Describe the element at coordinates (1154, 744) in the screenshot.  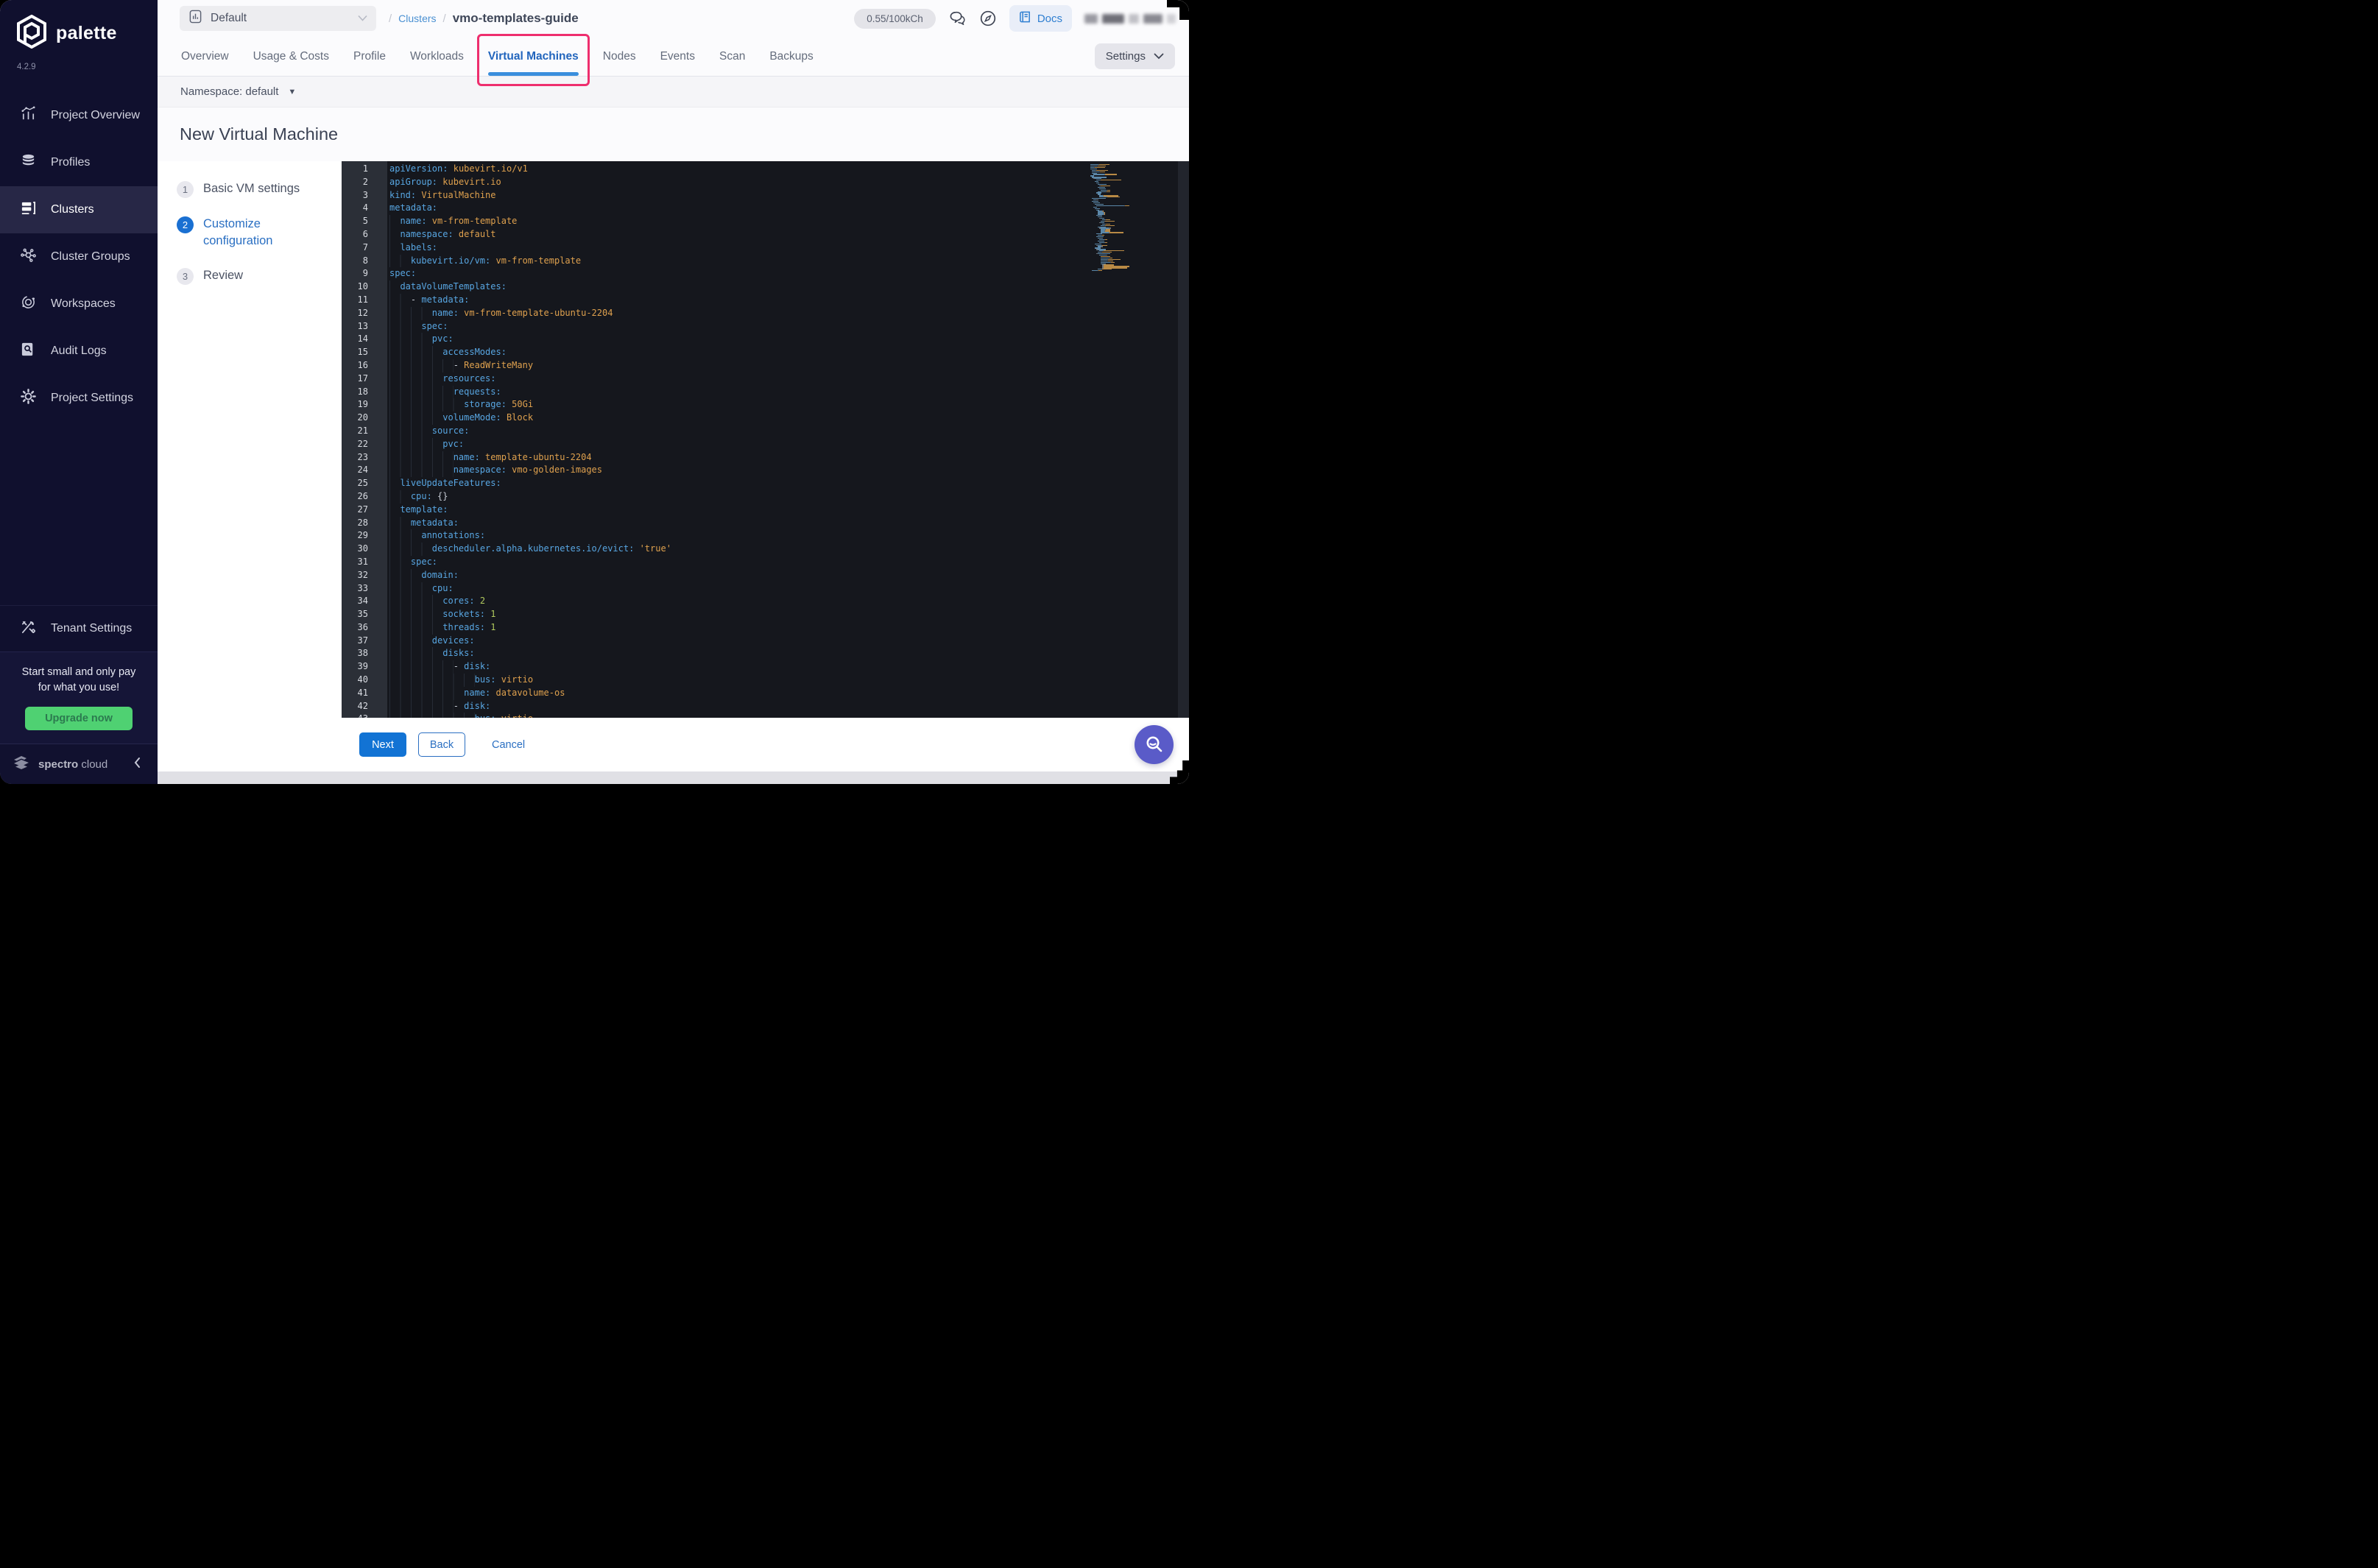
I see `search-fab-button` at that location.